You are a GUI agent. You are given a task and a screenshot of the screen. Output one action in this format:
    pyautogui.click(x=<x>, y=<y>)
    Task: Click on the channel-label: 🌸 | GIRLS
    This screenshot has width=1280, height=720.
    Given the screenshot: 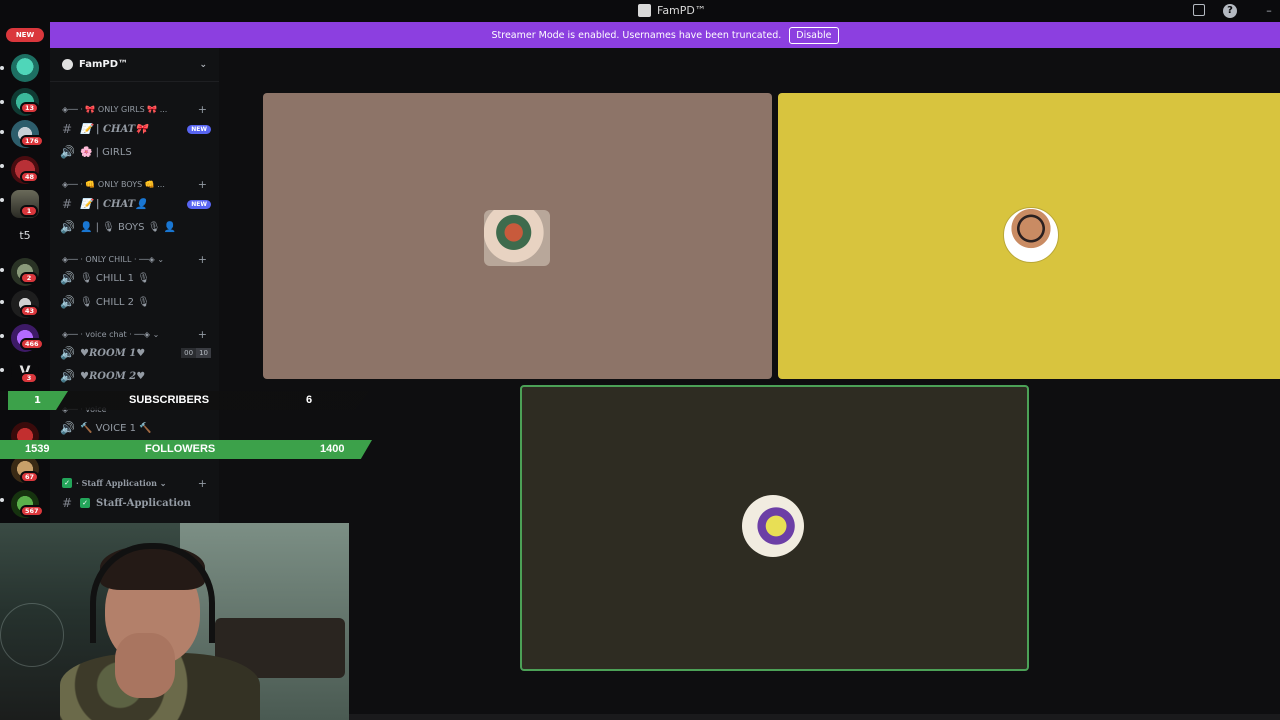 What is the action you would take?
    pyautogui.click(x=106, y=152)
    